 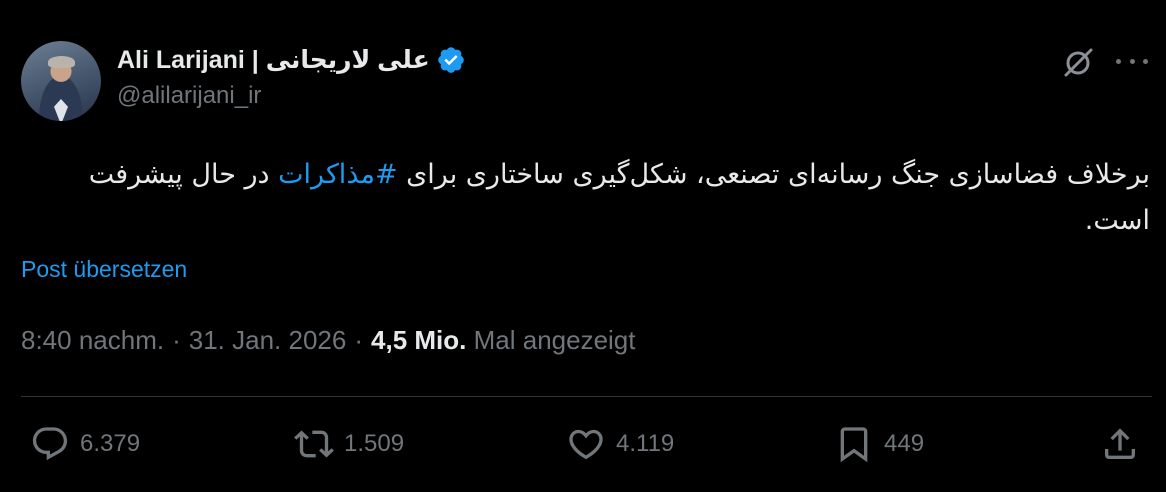 I want to click on reply-icon, so click(x=50, y=444).